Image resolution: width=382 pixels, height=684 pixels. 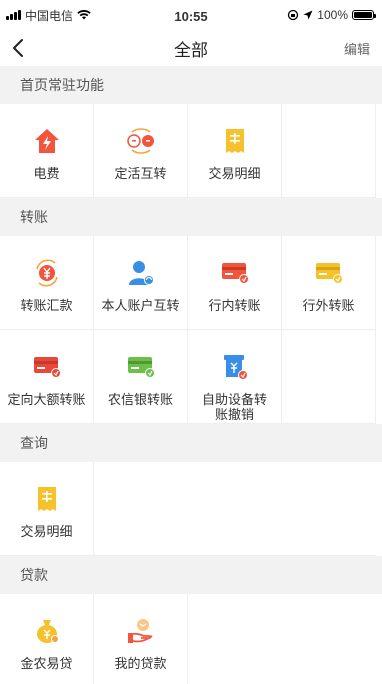 What do you see at coordinates (46, 663) in the screenshot?
I see `grid-item-label: 金农易贷` at bounding box center [46, 663].